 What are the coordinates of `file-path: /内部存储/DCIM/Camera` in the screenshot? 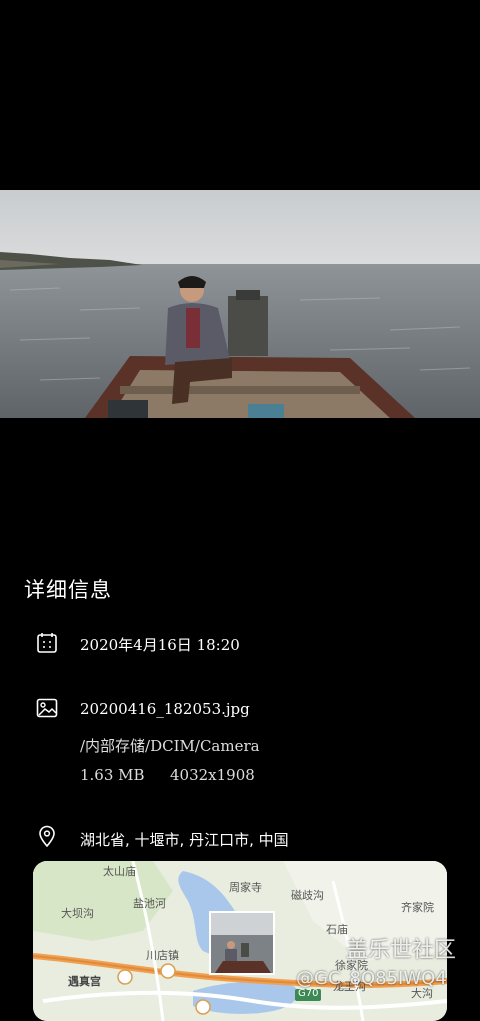 It's located at (170, 746).